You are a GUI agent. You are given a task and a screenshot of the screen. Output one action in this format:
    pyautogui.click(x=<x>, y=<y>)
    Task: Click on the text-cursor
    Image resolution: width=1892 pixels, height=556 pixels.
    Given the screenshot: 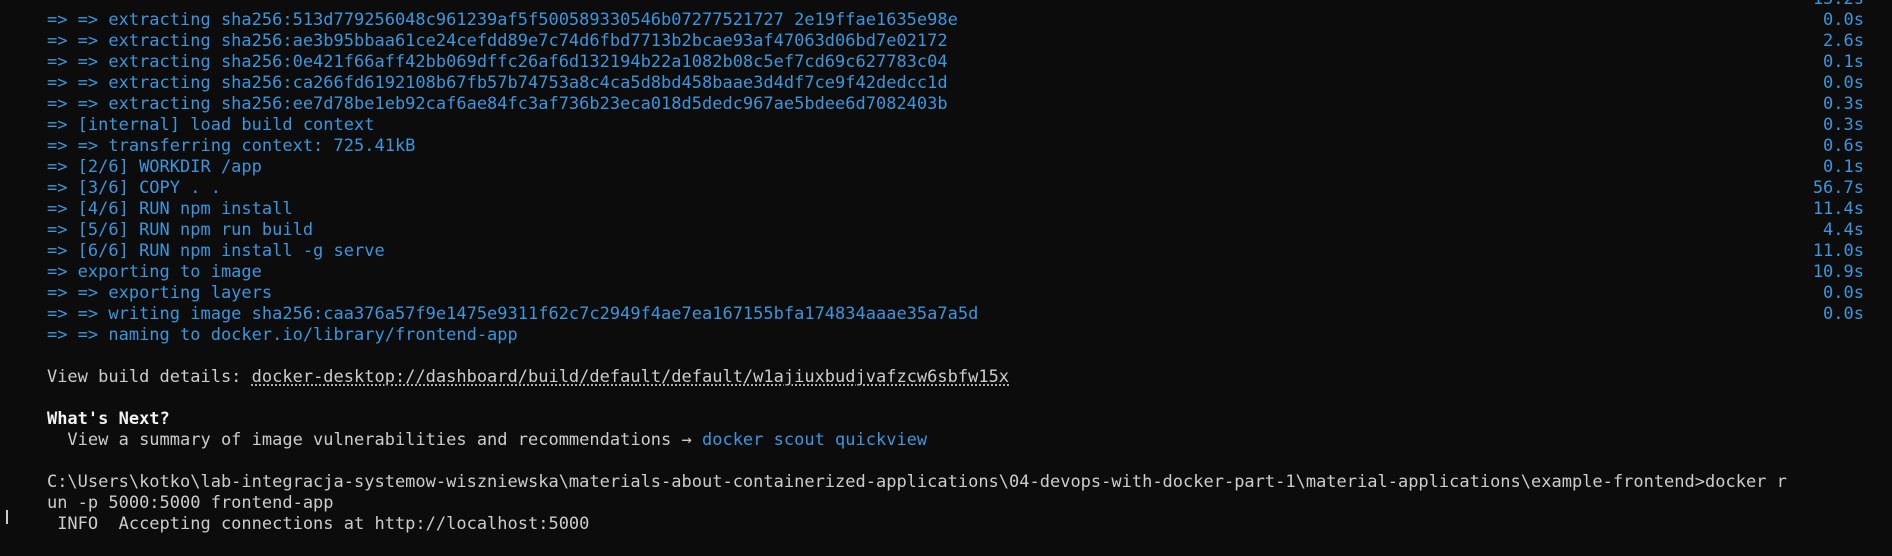 What is the action you would take?
    pyautogui.click(x=7, y=517)
    